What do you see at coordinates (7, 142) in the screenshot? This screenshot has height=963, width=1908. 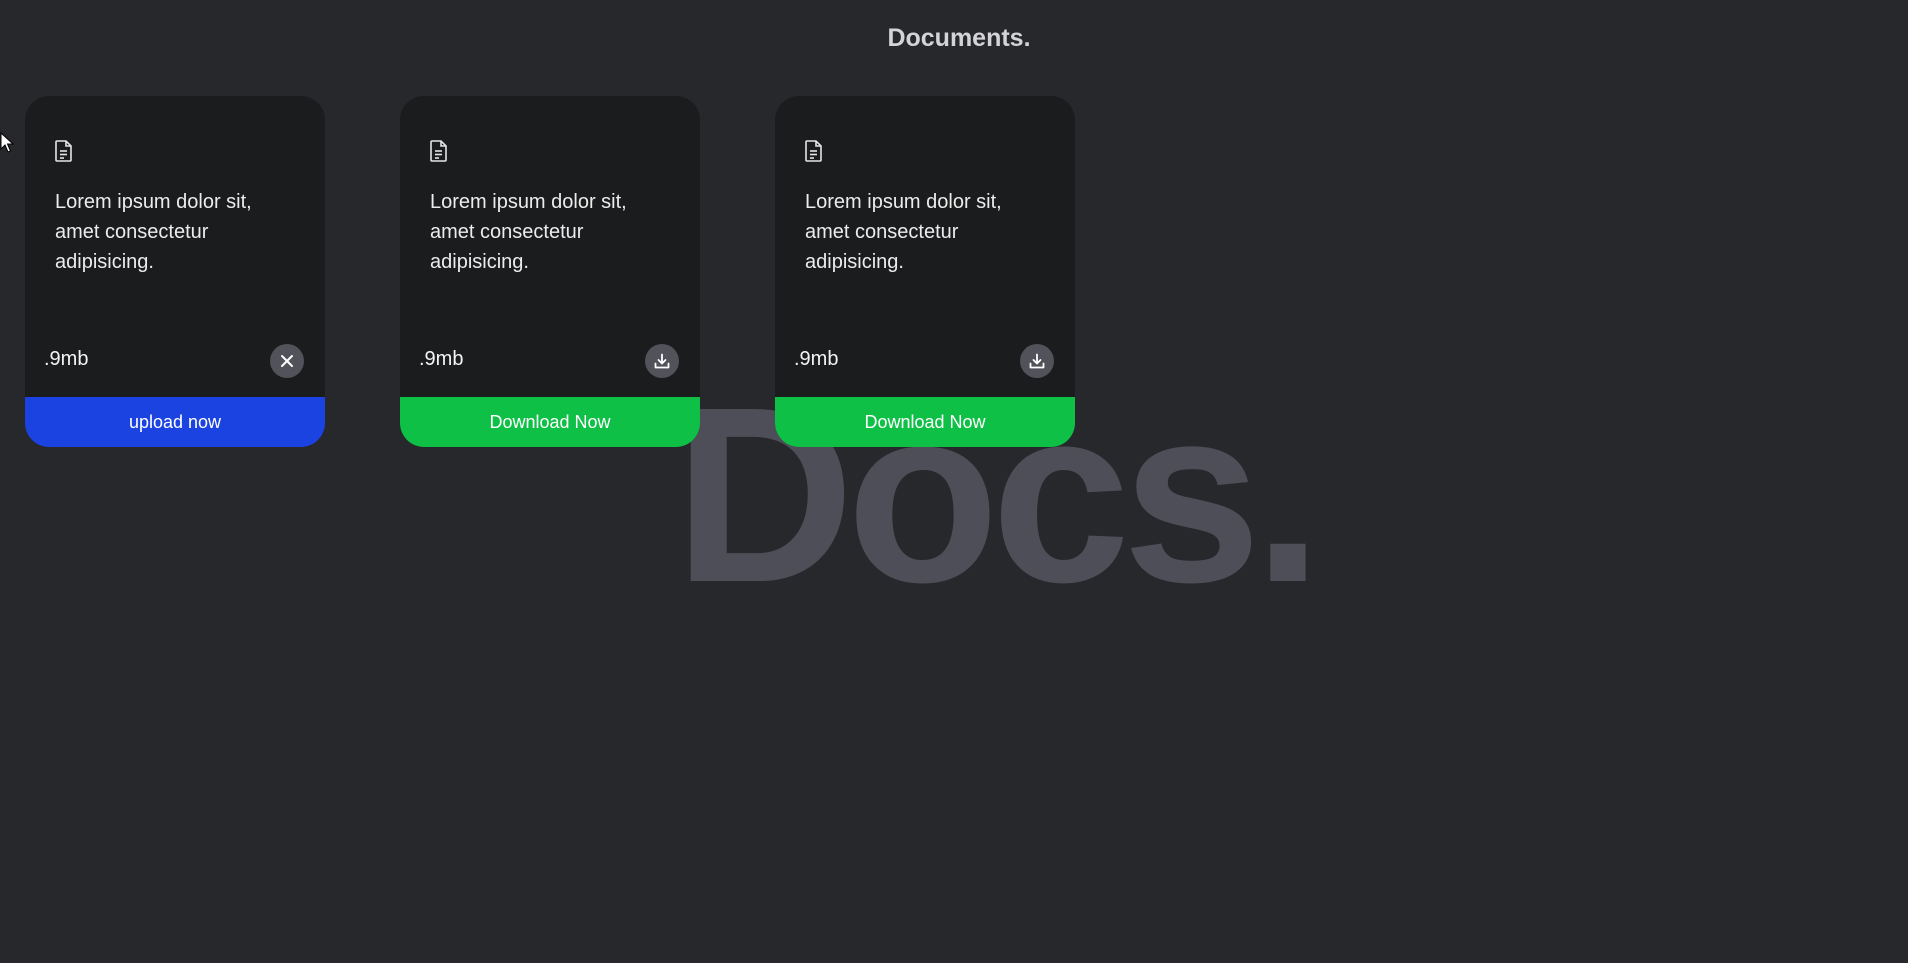 I see `mouse-cursor-icon` at bounding box center [7, 142].